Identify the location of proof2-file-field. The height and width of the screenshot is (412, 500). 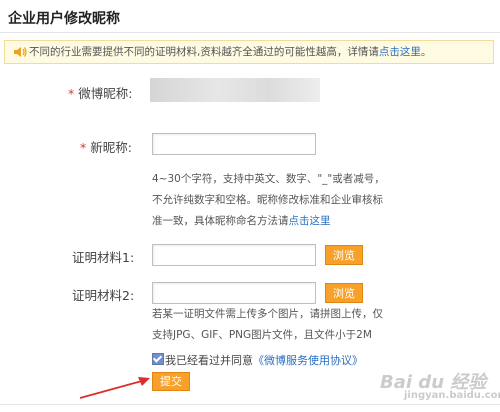
(234, 293).